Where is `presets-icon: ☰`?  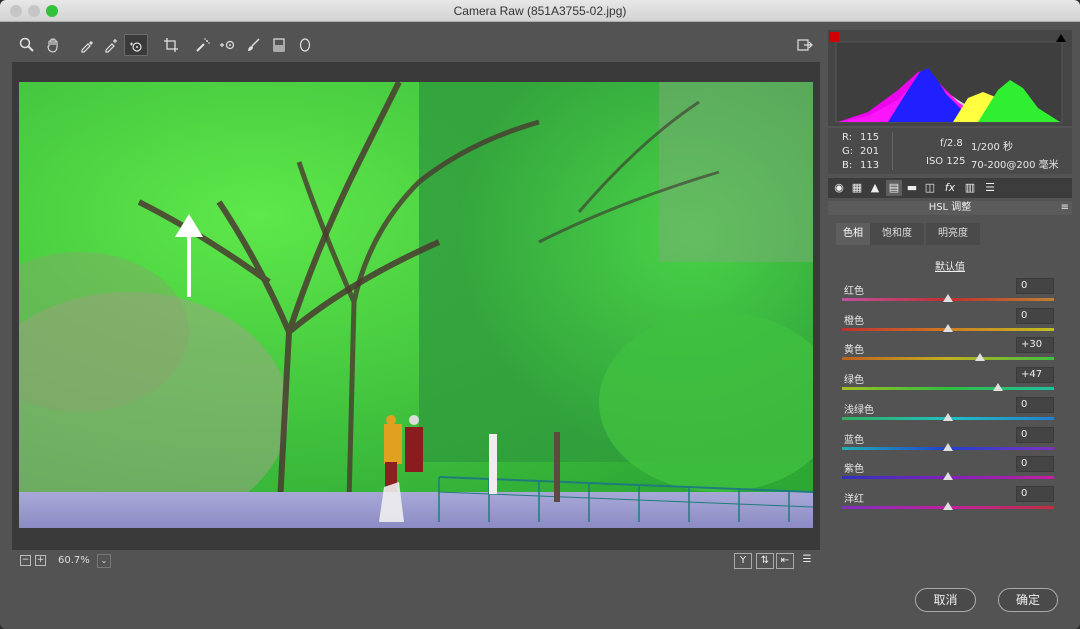 presets-icon: ☰ is located at coordinates (990, 188).